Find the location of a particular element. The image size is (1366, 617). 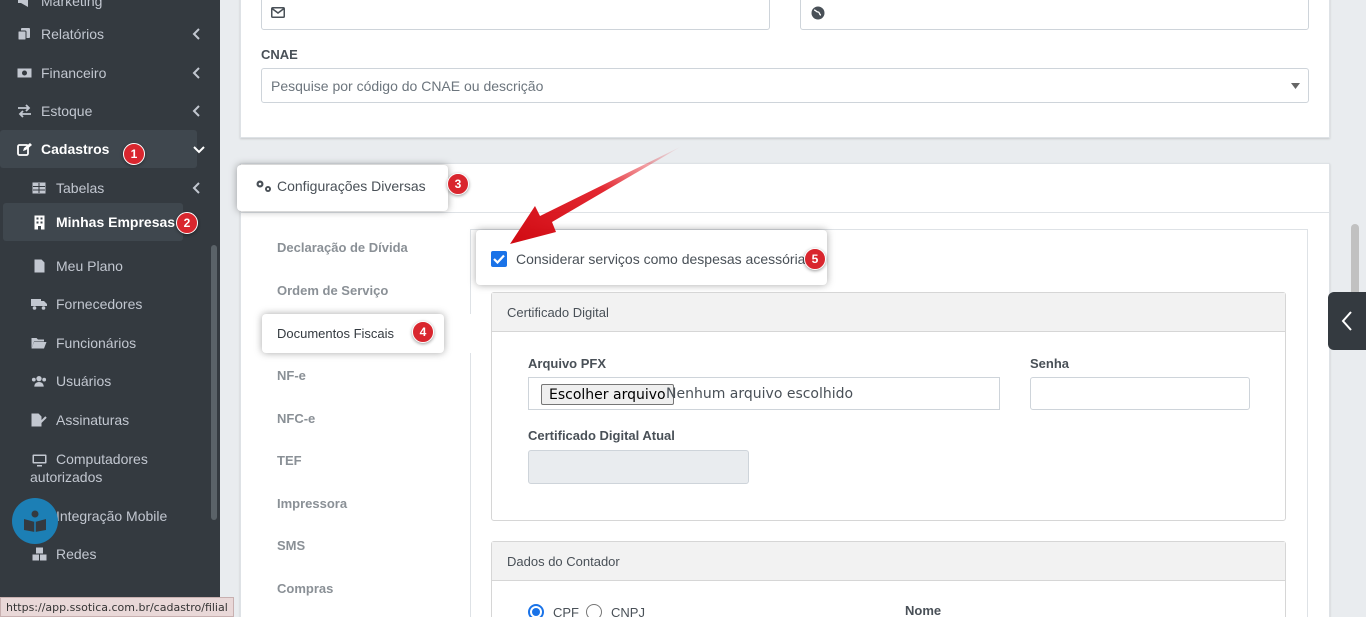

certificado-panel-header: Certificado Digital is located at coordinates (888, 312).